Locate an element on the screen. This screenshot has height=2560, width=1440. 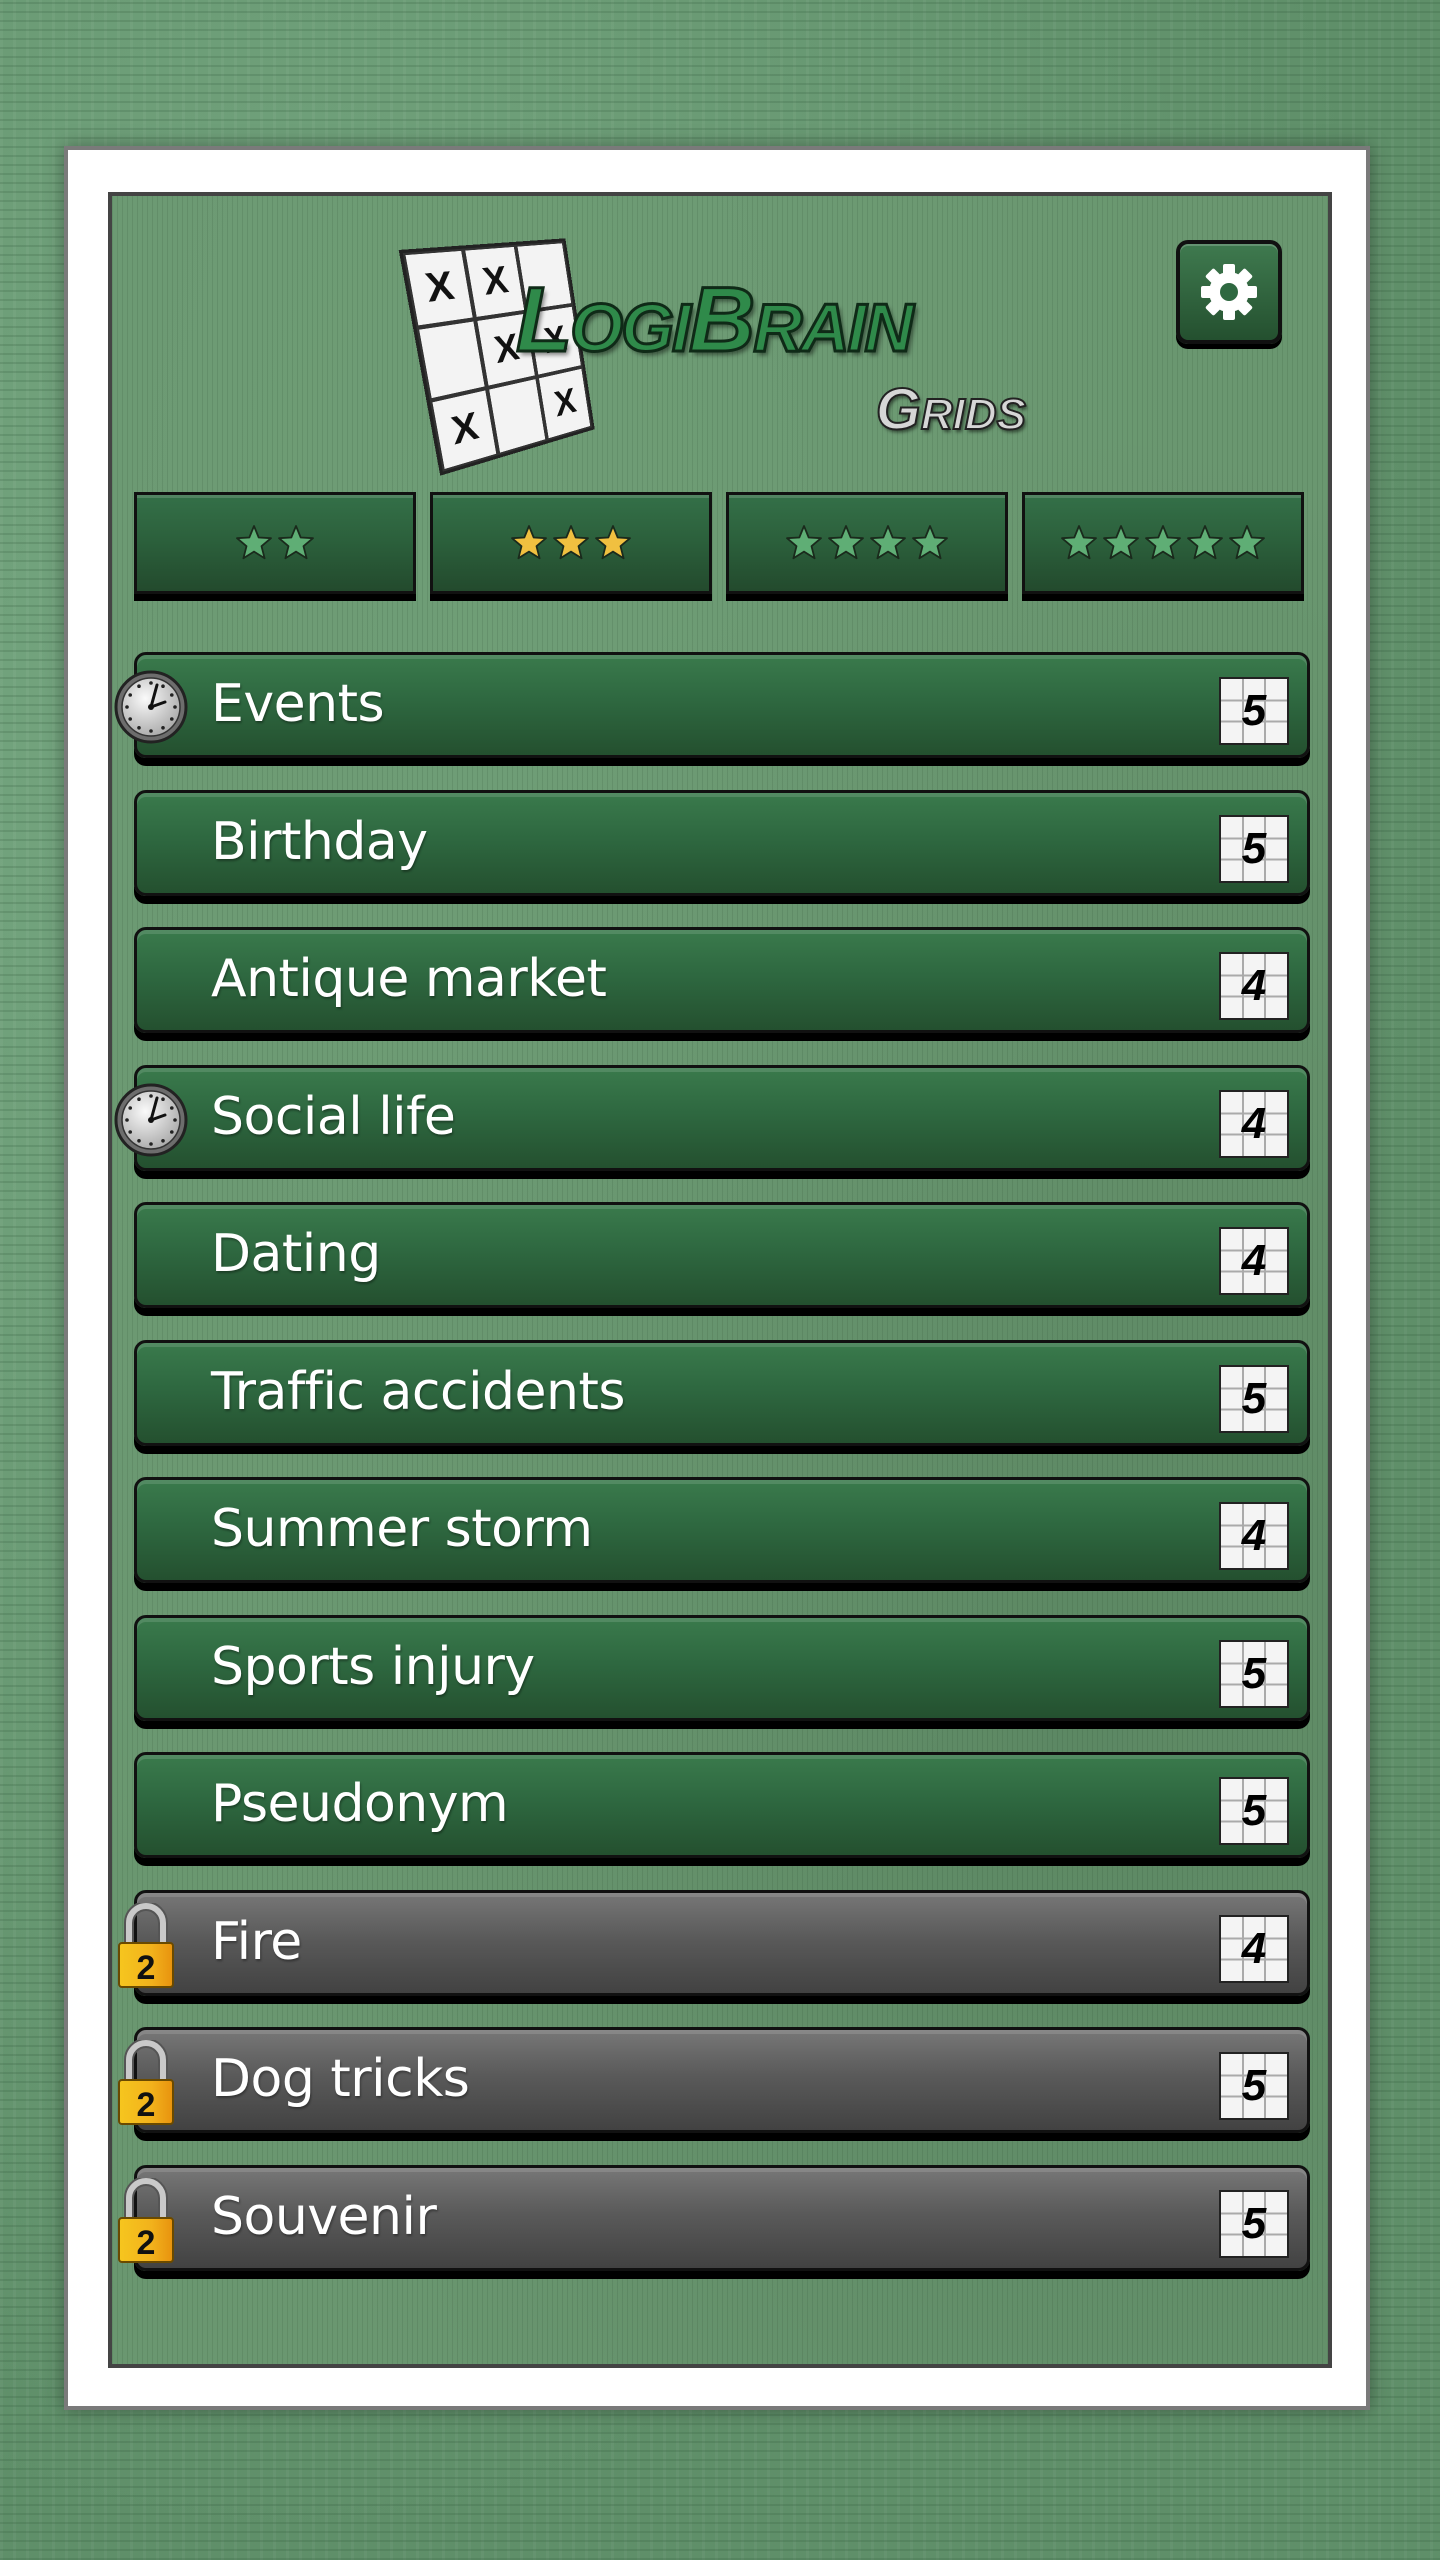
puzzle-row: Sports injury 5 is located at coordinates (722, 1668).